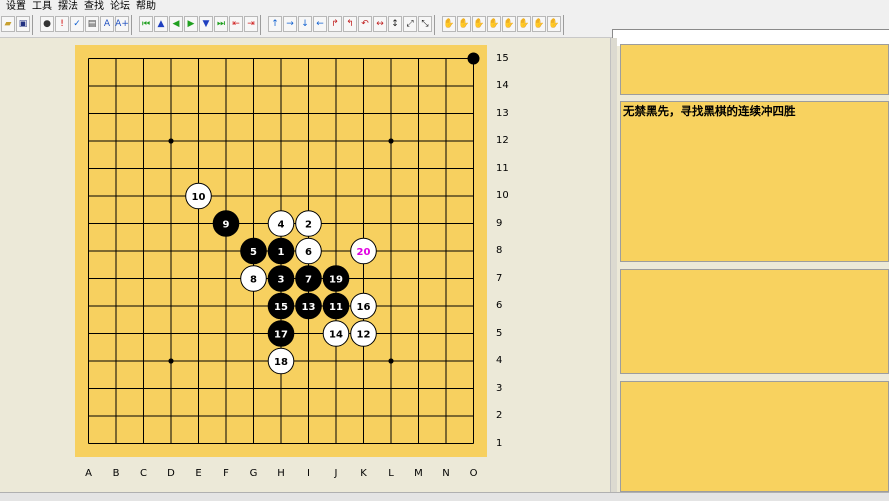  Describe the element at coordinates (146, 24) in the screenshot. I see `first-move-icon: ⏮` at that location.